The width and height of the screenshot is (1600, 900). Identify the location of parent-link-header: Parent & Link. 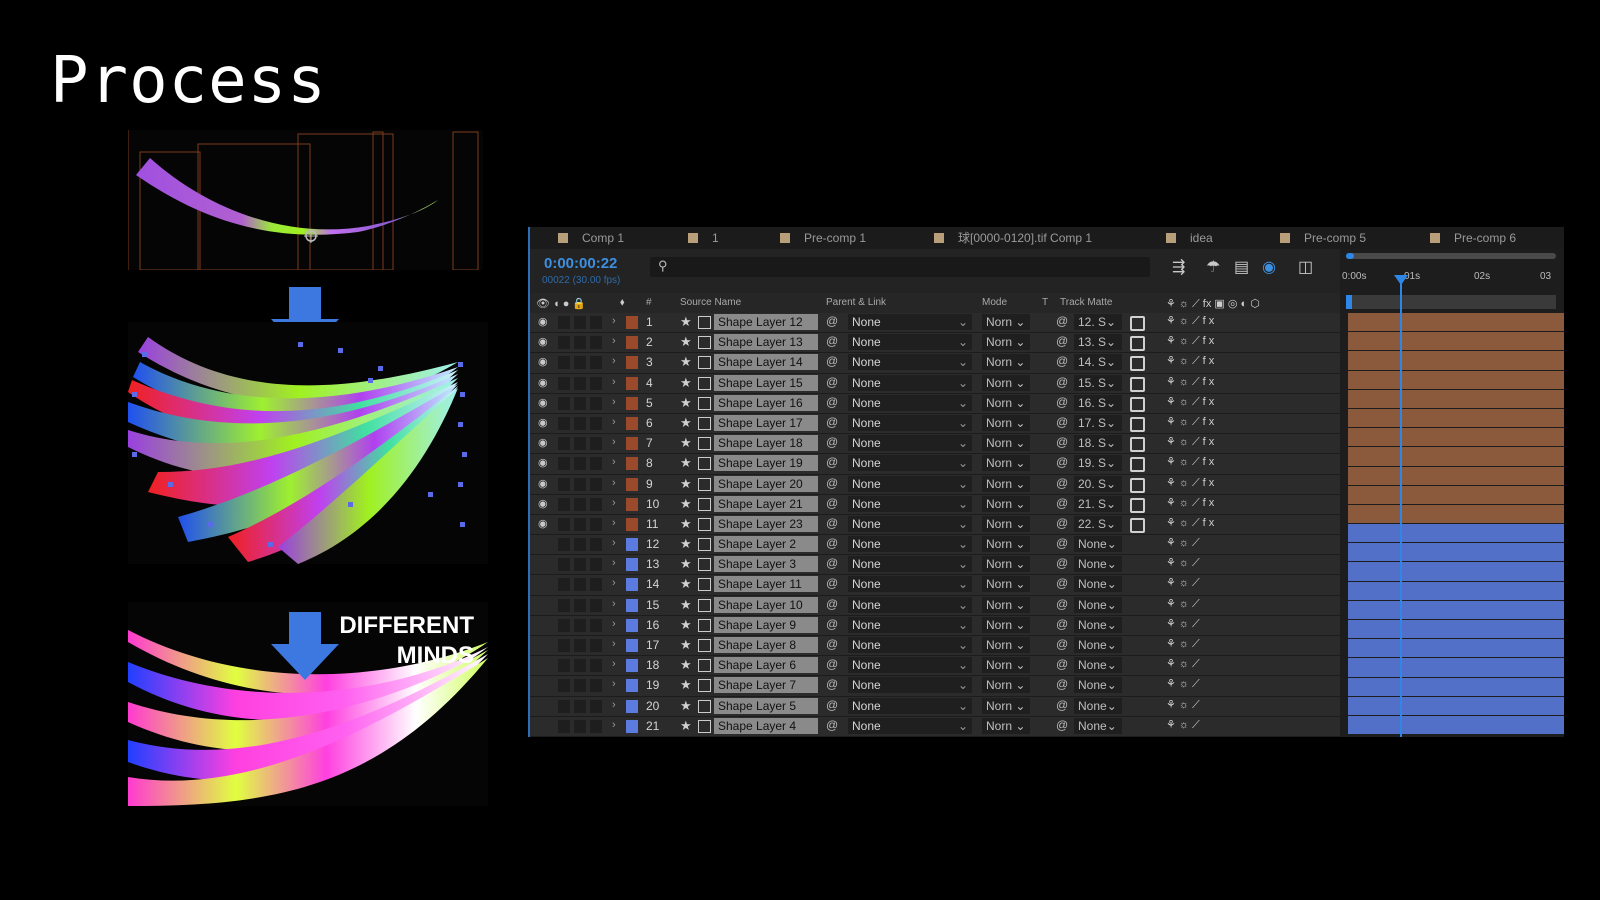
(856, 302).